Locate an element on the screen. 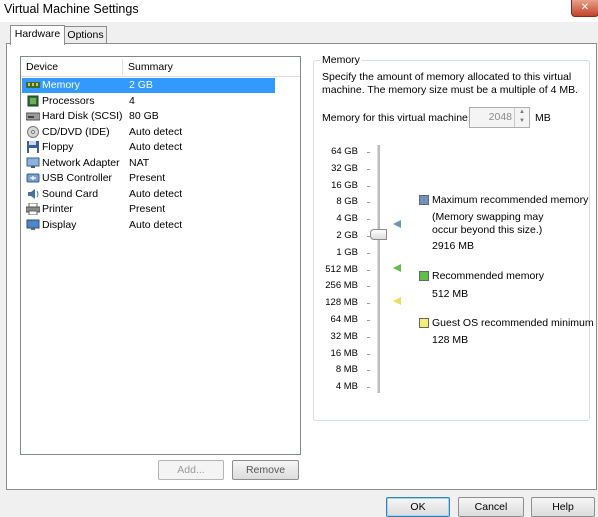 Image resolution: width=598 pixels, height=517 pixels. printer-icon is located at coordinates (33, 209).